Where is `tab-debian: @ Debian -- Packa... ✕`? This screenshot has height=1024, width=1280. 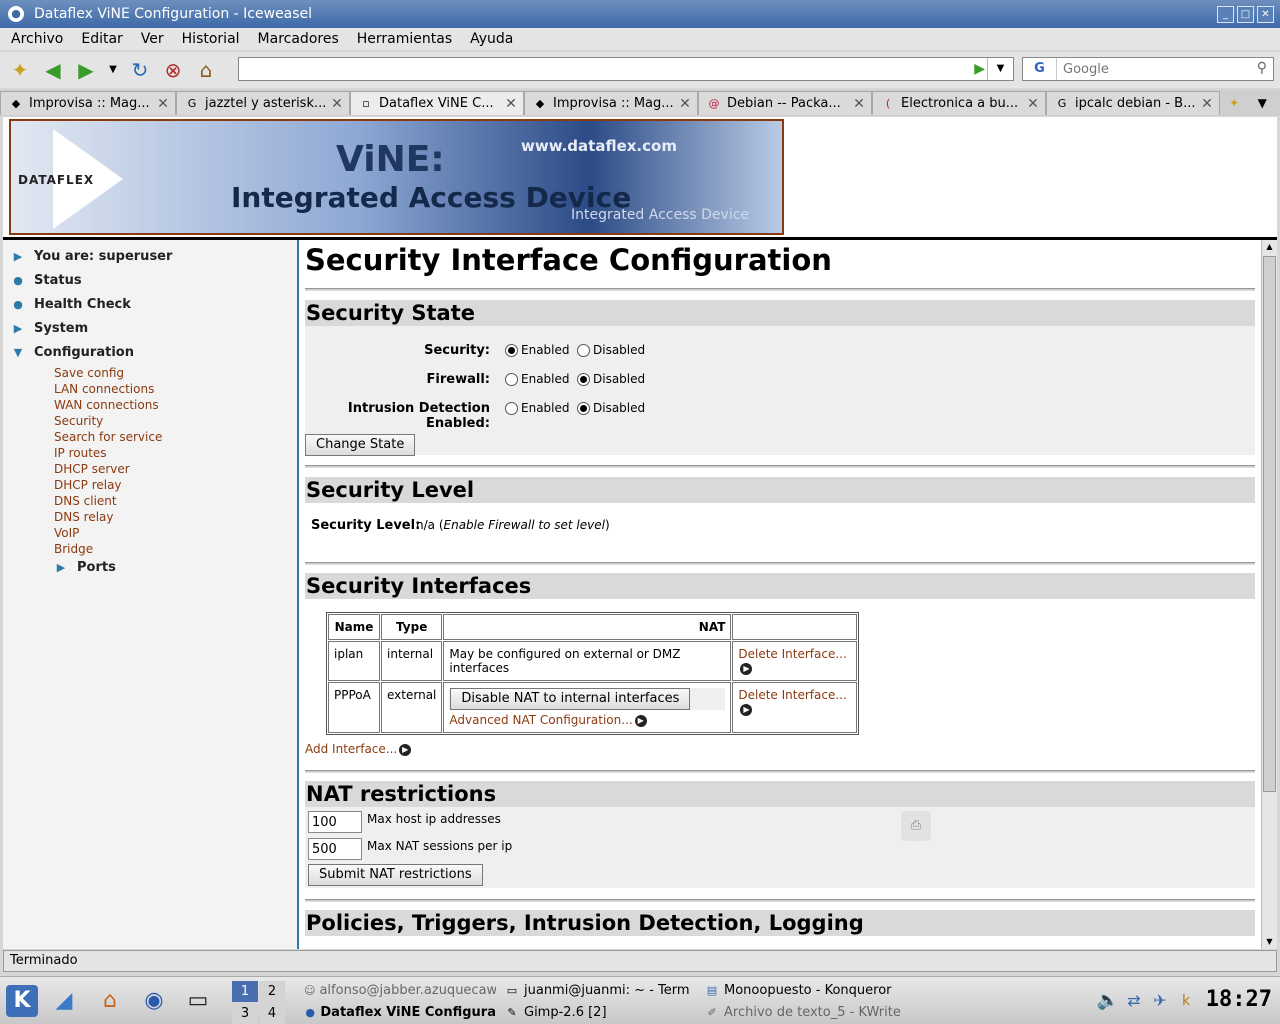 tab-debian: @ Debian -- Packa... ✕ is located at coordinates (785, 103).